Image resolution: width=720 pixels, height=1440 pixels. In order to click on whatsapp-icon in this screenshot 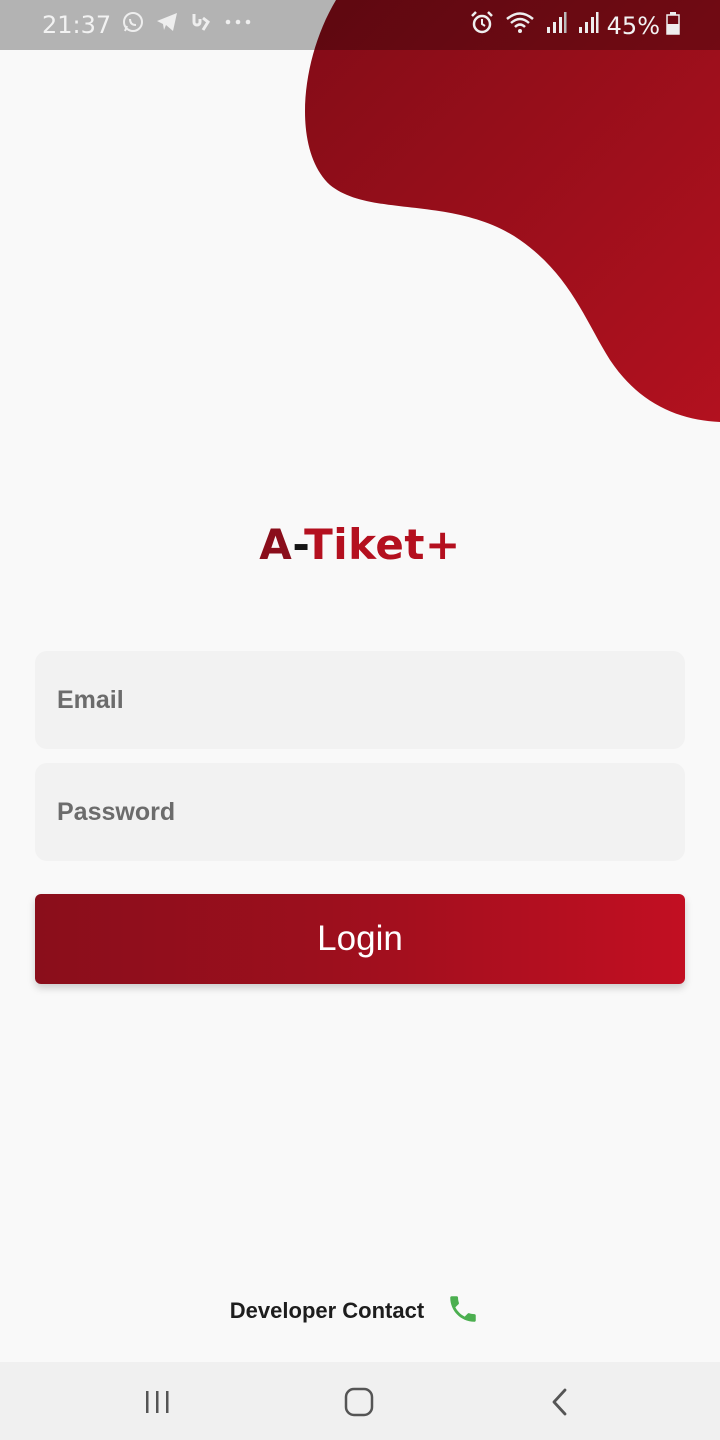, I will do `click(133, 24)`.